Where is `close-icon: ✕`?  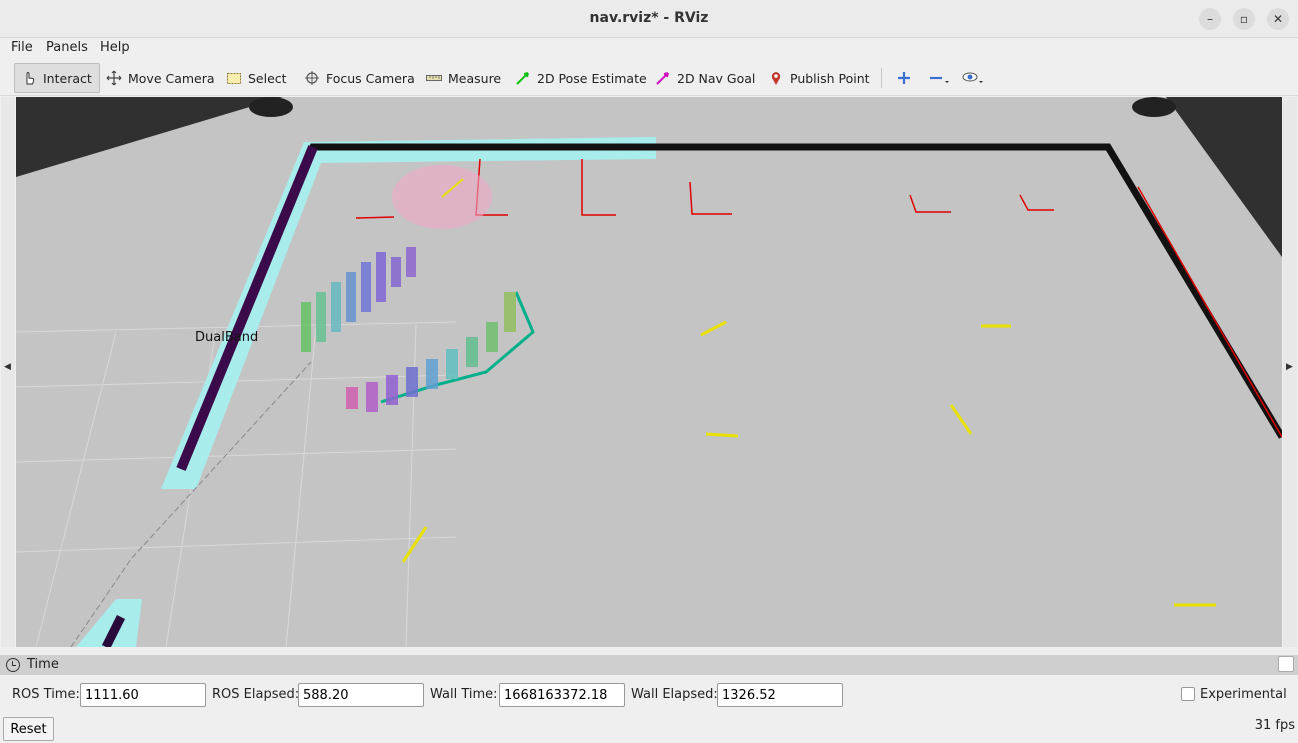 close-icon: ✕ is located at coordinates (1278, 19).